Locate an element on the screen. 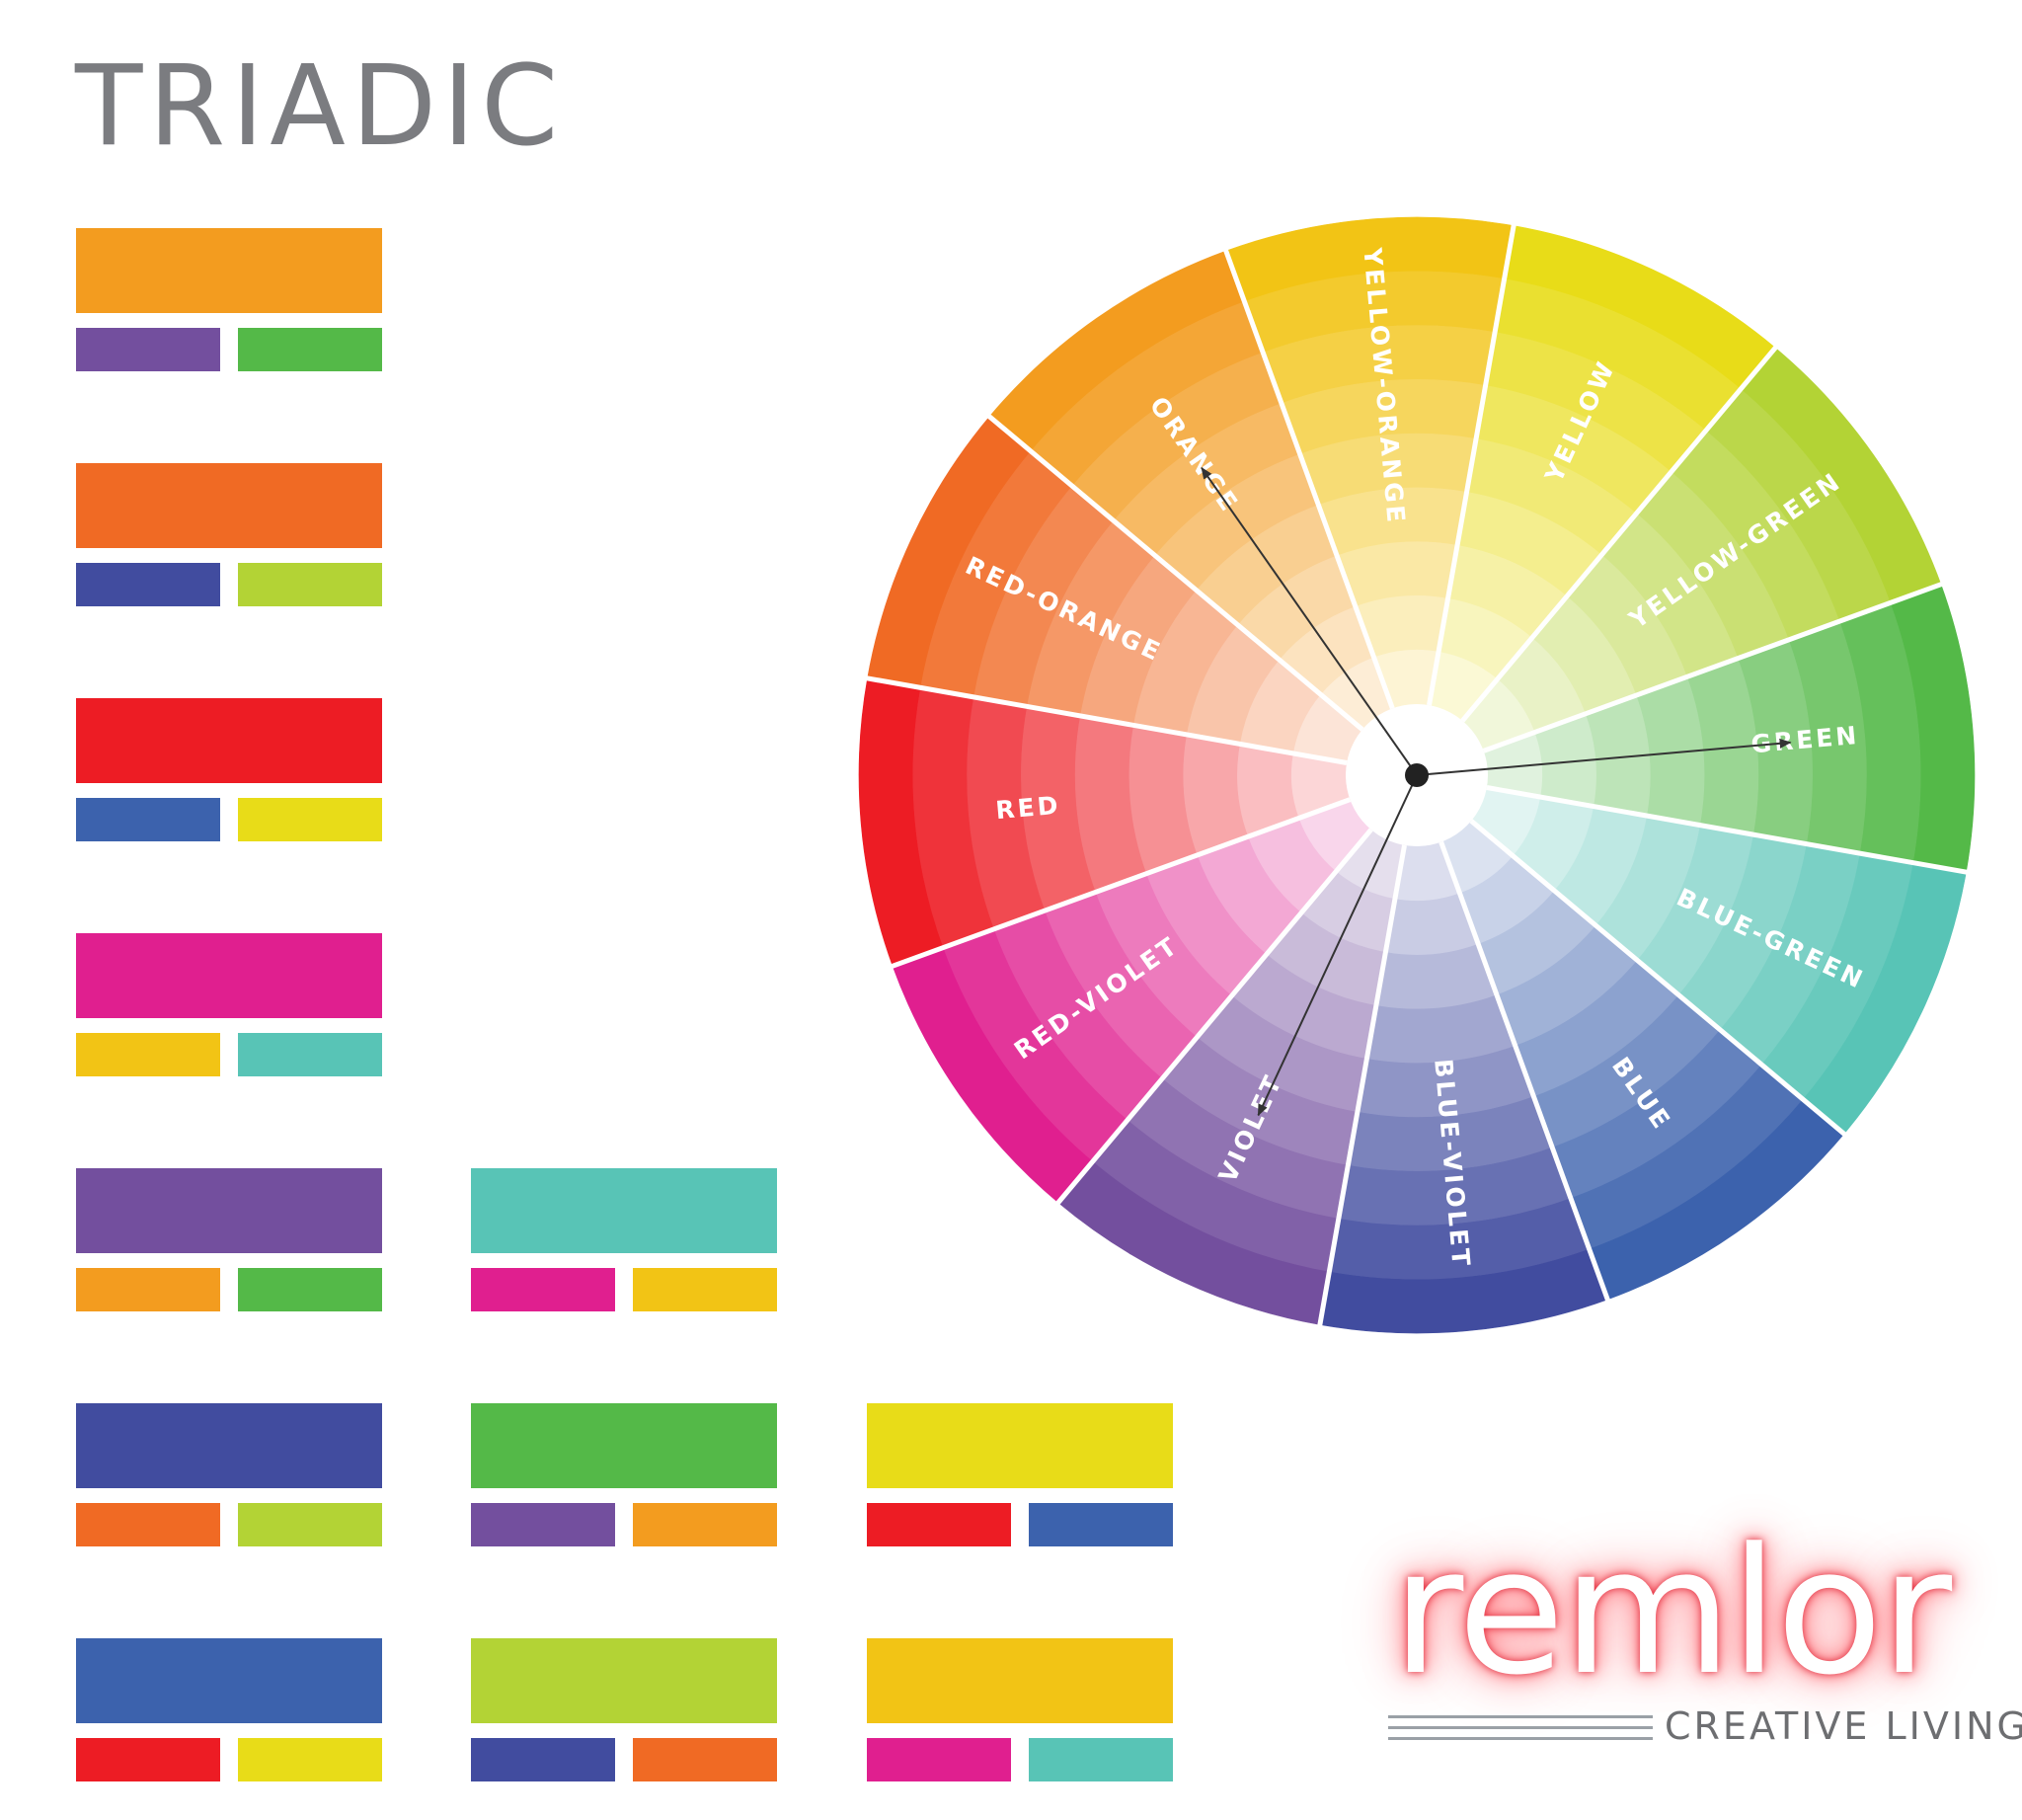 This screenshot has height=1820, width=2022. wheel-label: RED is located at coordinates (1027, 808).